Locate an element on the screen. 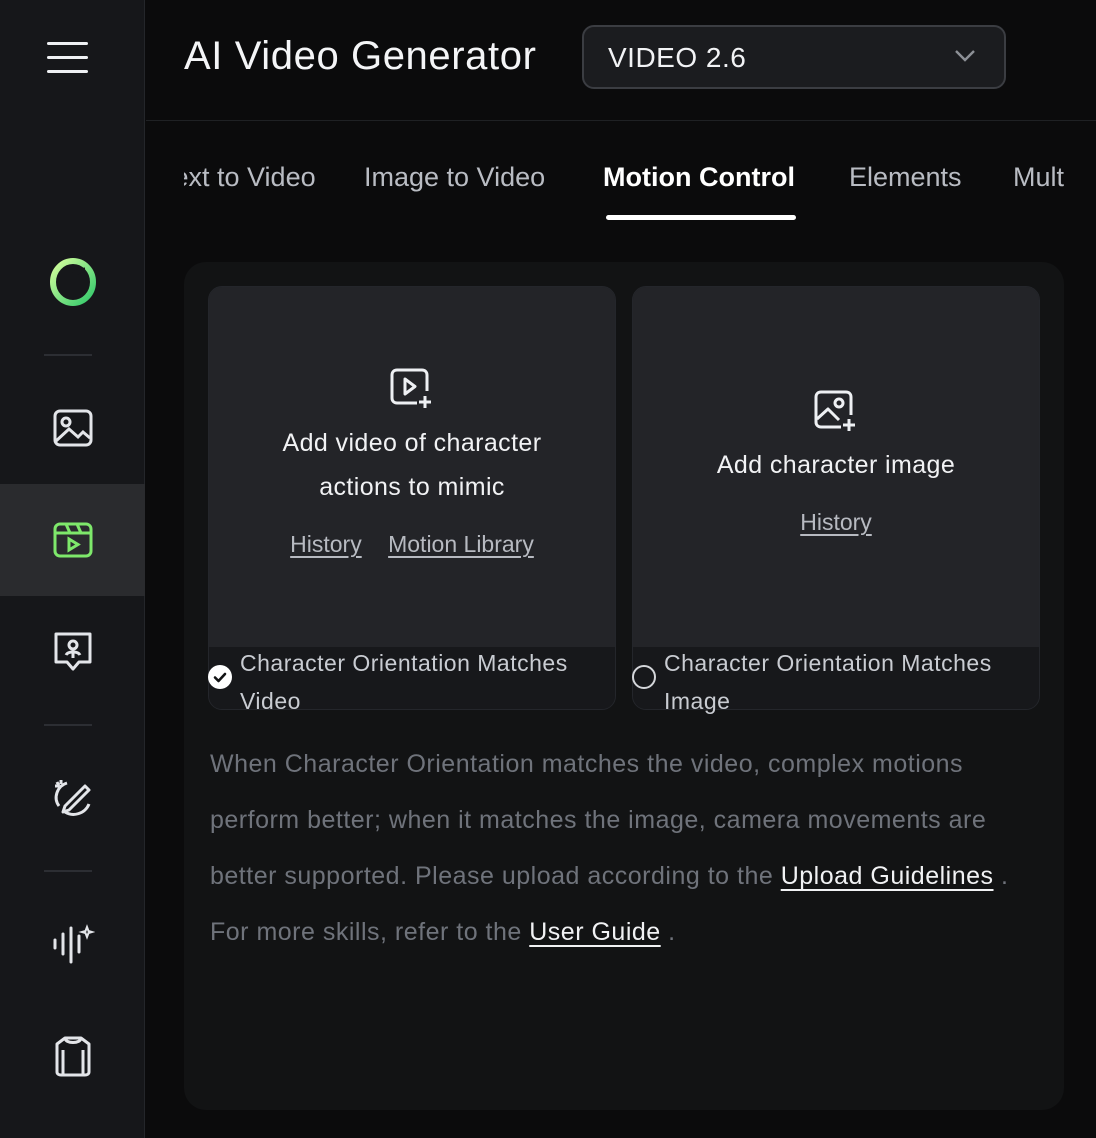 This screenshot has height=1138, width=1096. image-upload-label: Add character image is located at coordinates (836, 465).